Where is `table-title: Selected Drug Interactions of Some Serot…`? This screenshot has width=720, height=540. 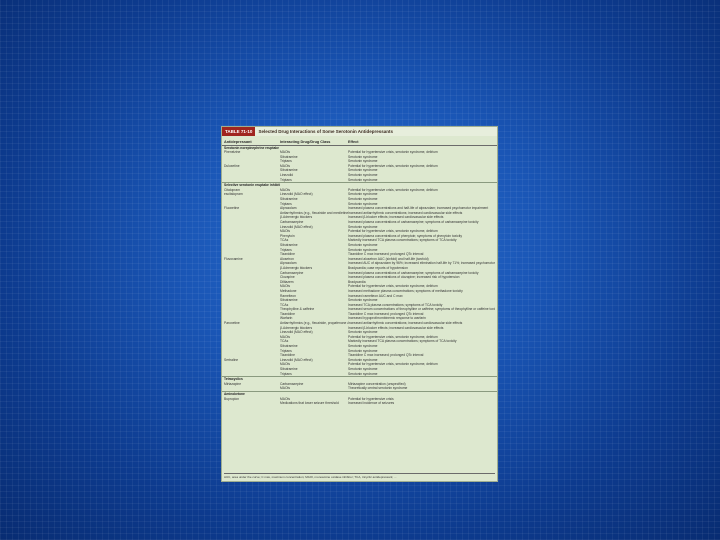
table-title: Selected Drug Interactions of Some Serot… is located at coordinates (326, 131).